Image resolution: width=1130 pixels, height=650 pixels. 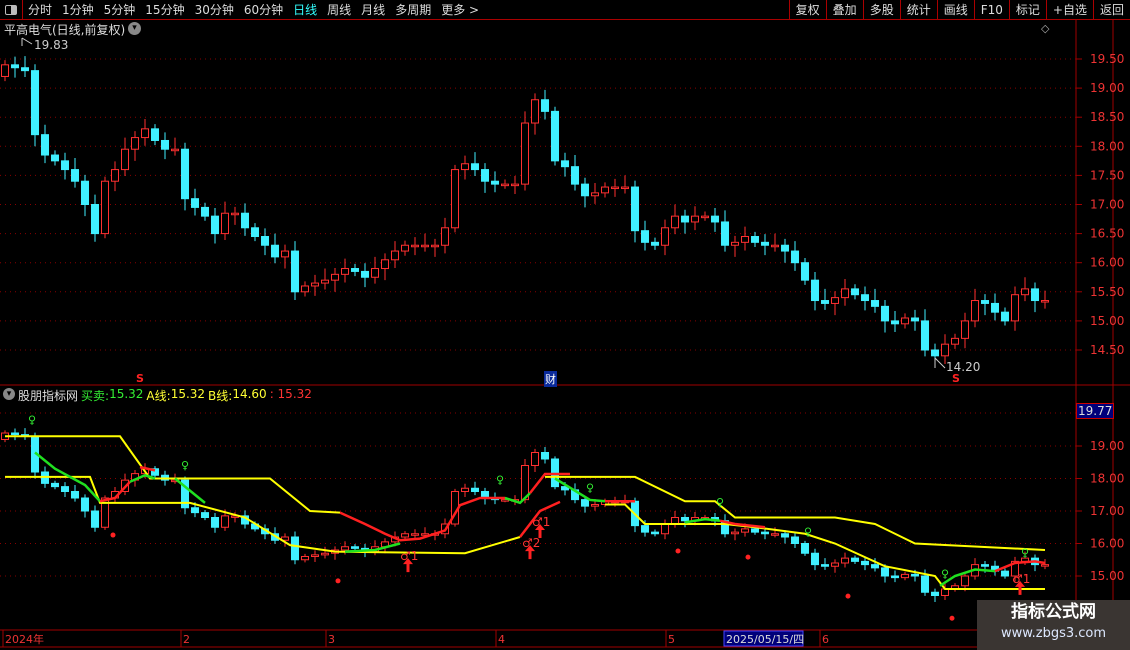 I want to click on high-pointer-icon, so click(x=27, y=41).